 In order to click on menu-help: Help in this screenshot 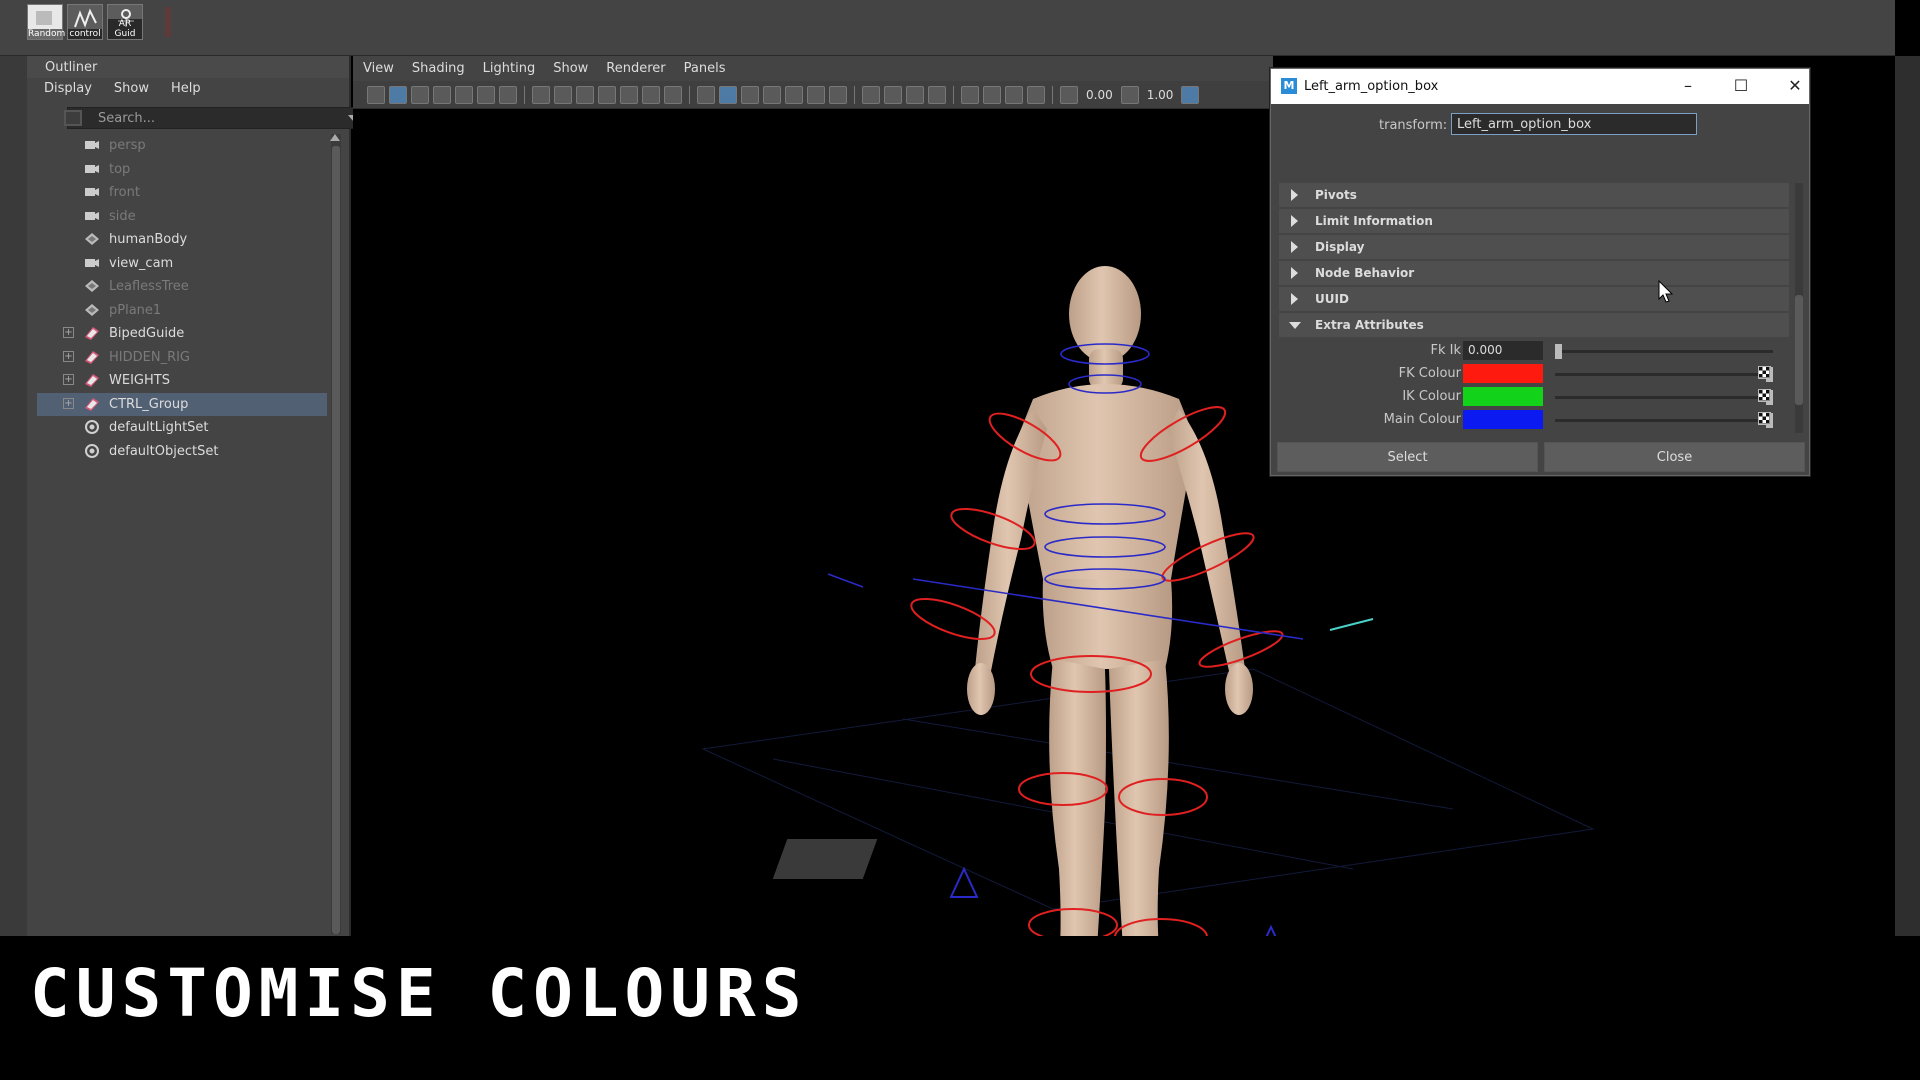, I will do `click(186, 89)`.